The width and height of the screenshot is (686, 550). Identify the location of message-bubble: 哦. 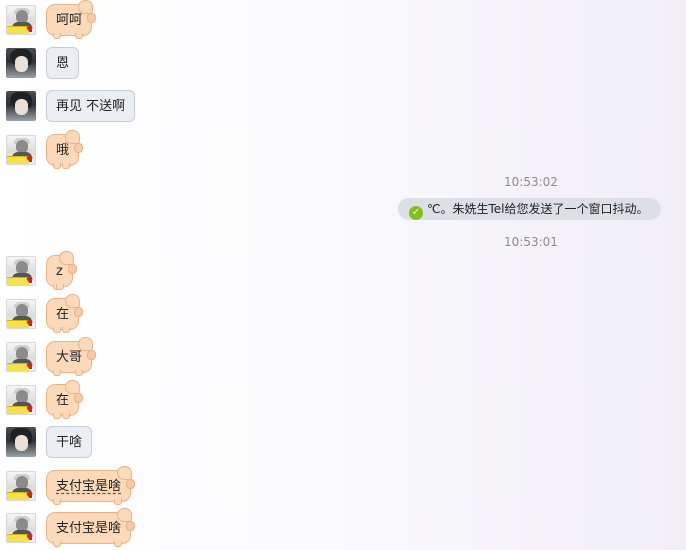
(65, 149).